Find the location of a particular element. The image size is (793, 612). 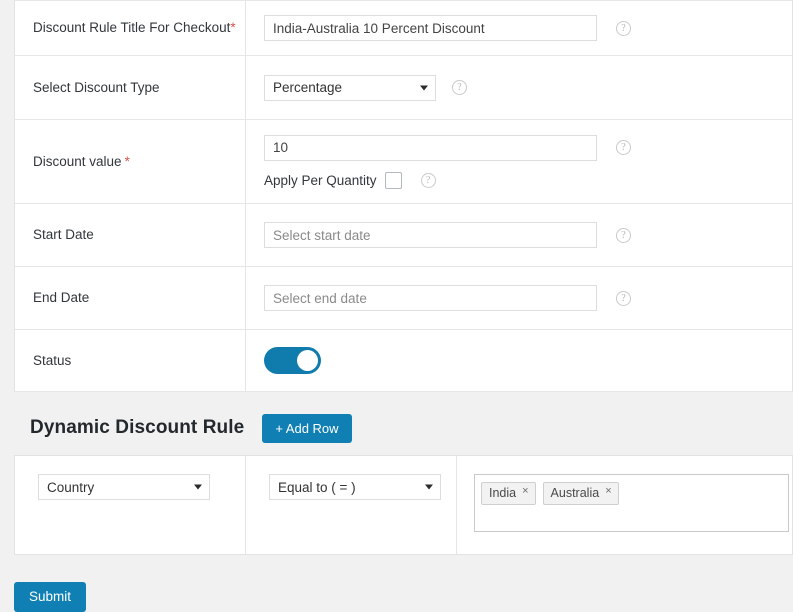

label-apply-per-quantity: Apply Per Quantity is located at coordinates (320, 180).